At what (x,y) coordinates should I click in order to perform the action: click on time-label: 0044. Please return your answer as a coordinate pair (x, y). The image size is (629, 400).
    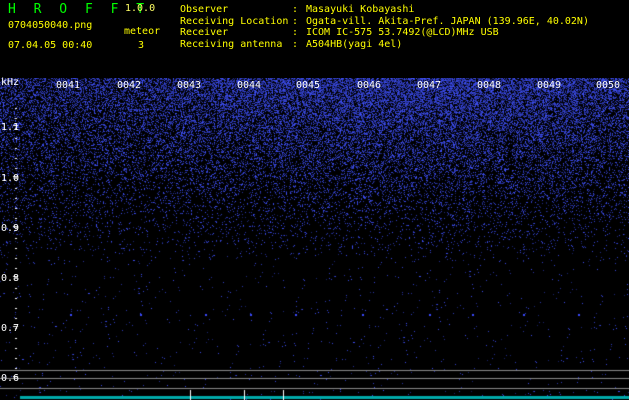
    Looking at the image, I should click on (249, 85).